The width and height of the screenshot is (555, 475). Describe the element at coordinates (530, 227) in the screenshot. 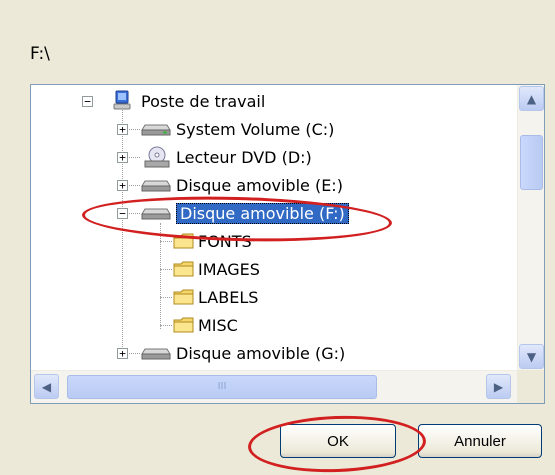

I see `vertical-scrollbar: ▲ ▼` at that location.